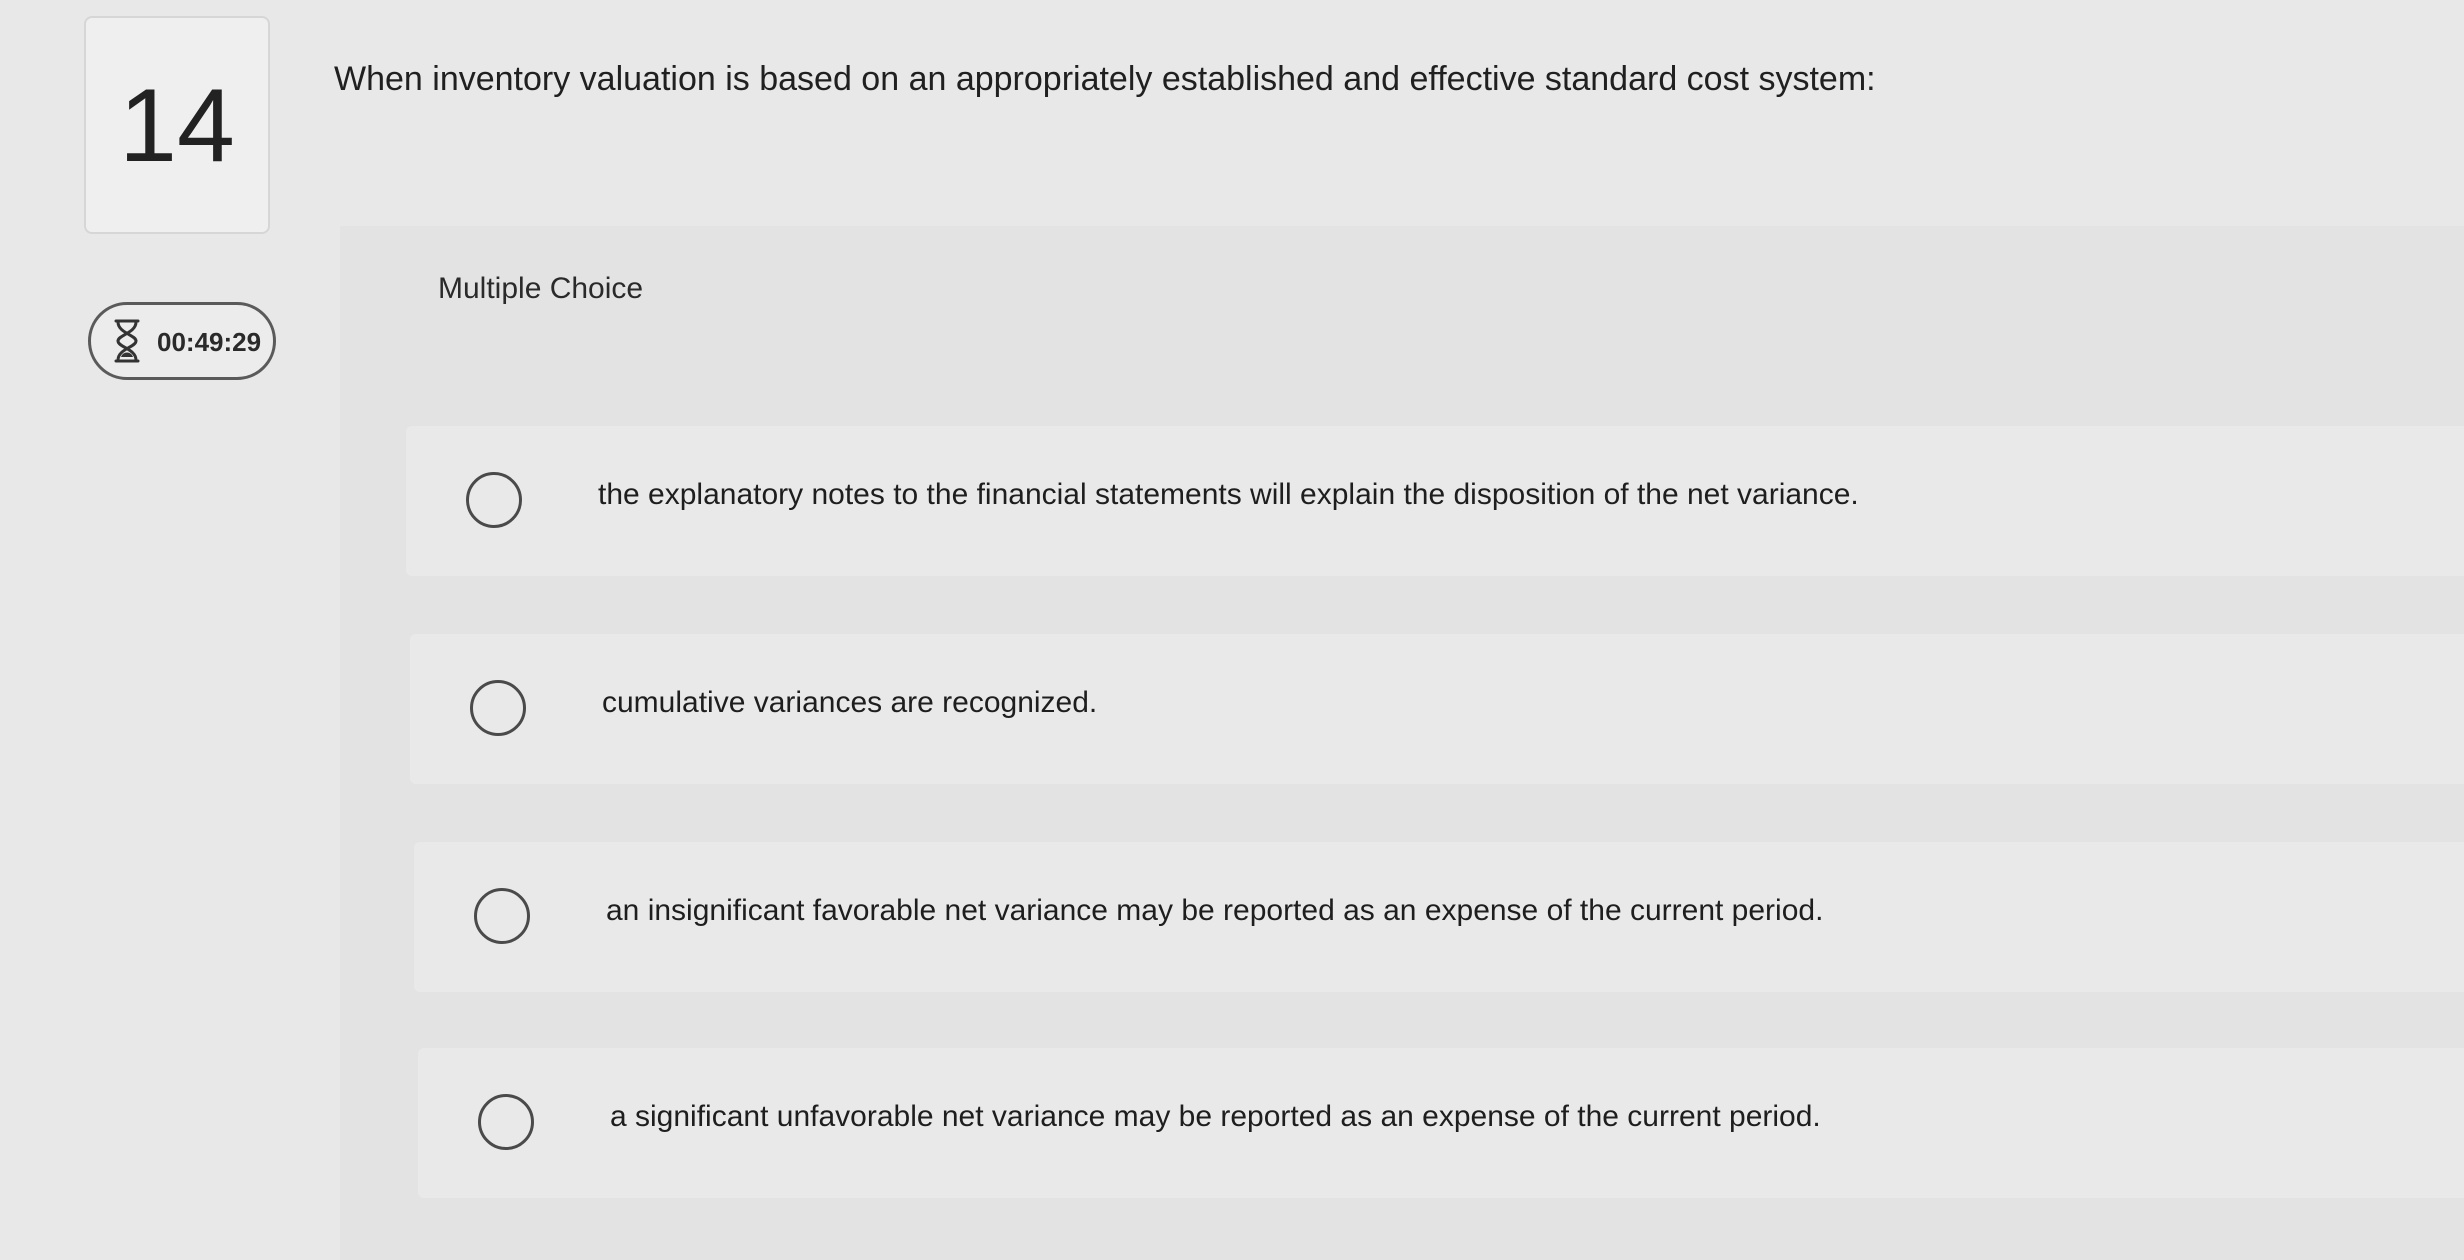  I want to click on radio-button-b, so click(498, 708).